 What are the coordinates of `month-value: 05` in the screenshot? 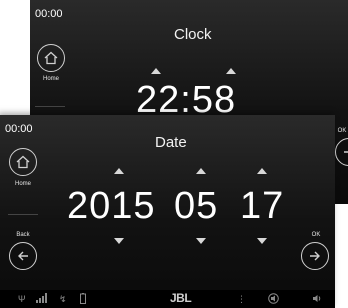 It's located at (196, 206).